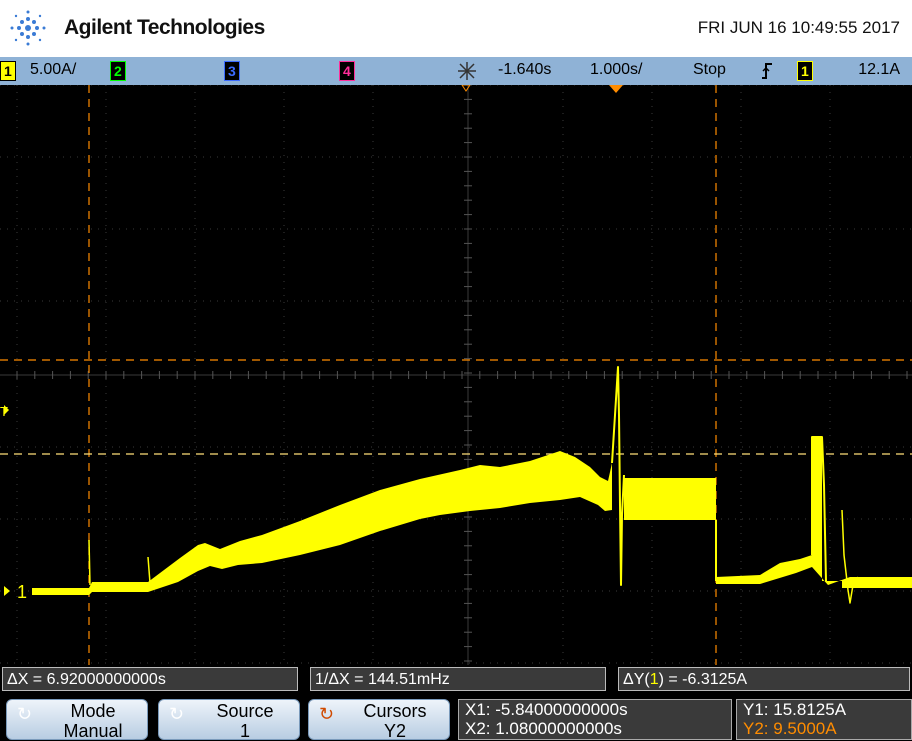  Describe the element at coordinates (767, 71) in the screenshot. I see `rising-edge-icon` at that location.